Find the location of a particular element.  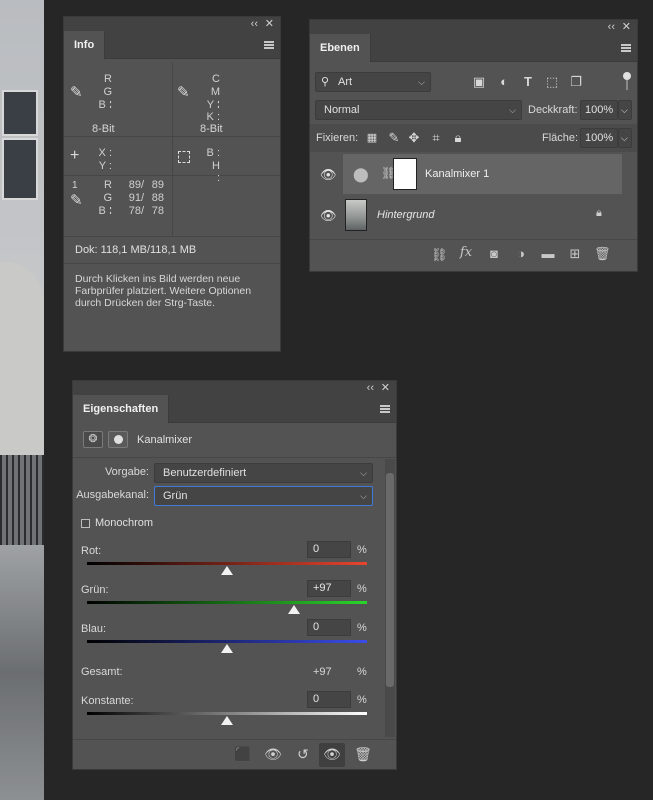

filter-toggle-icon is located at coordinates (627, 76).